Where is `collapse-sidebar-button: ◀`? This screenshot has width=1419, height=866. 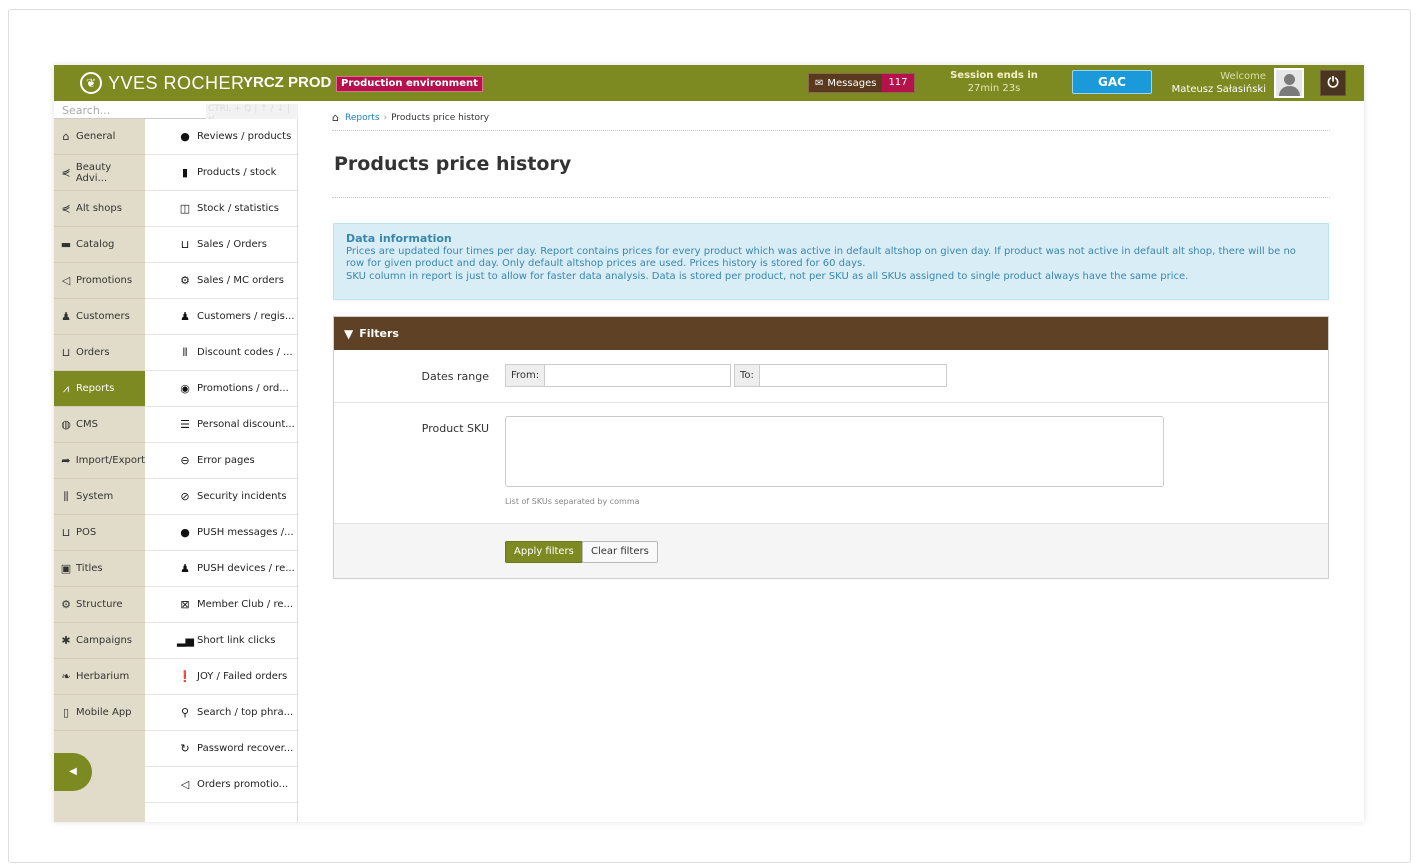
collapse-sidebar-button: ◀ is located at coordinates (73, 772).